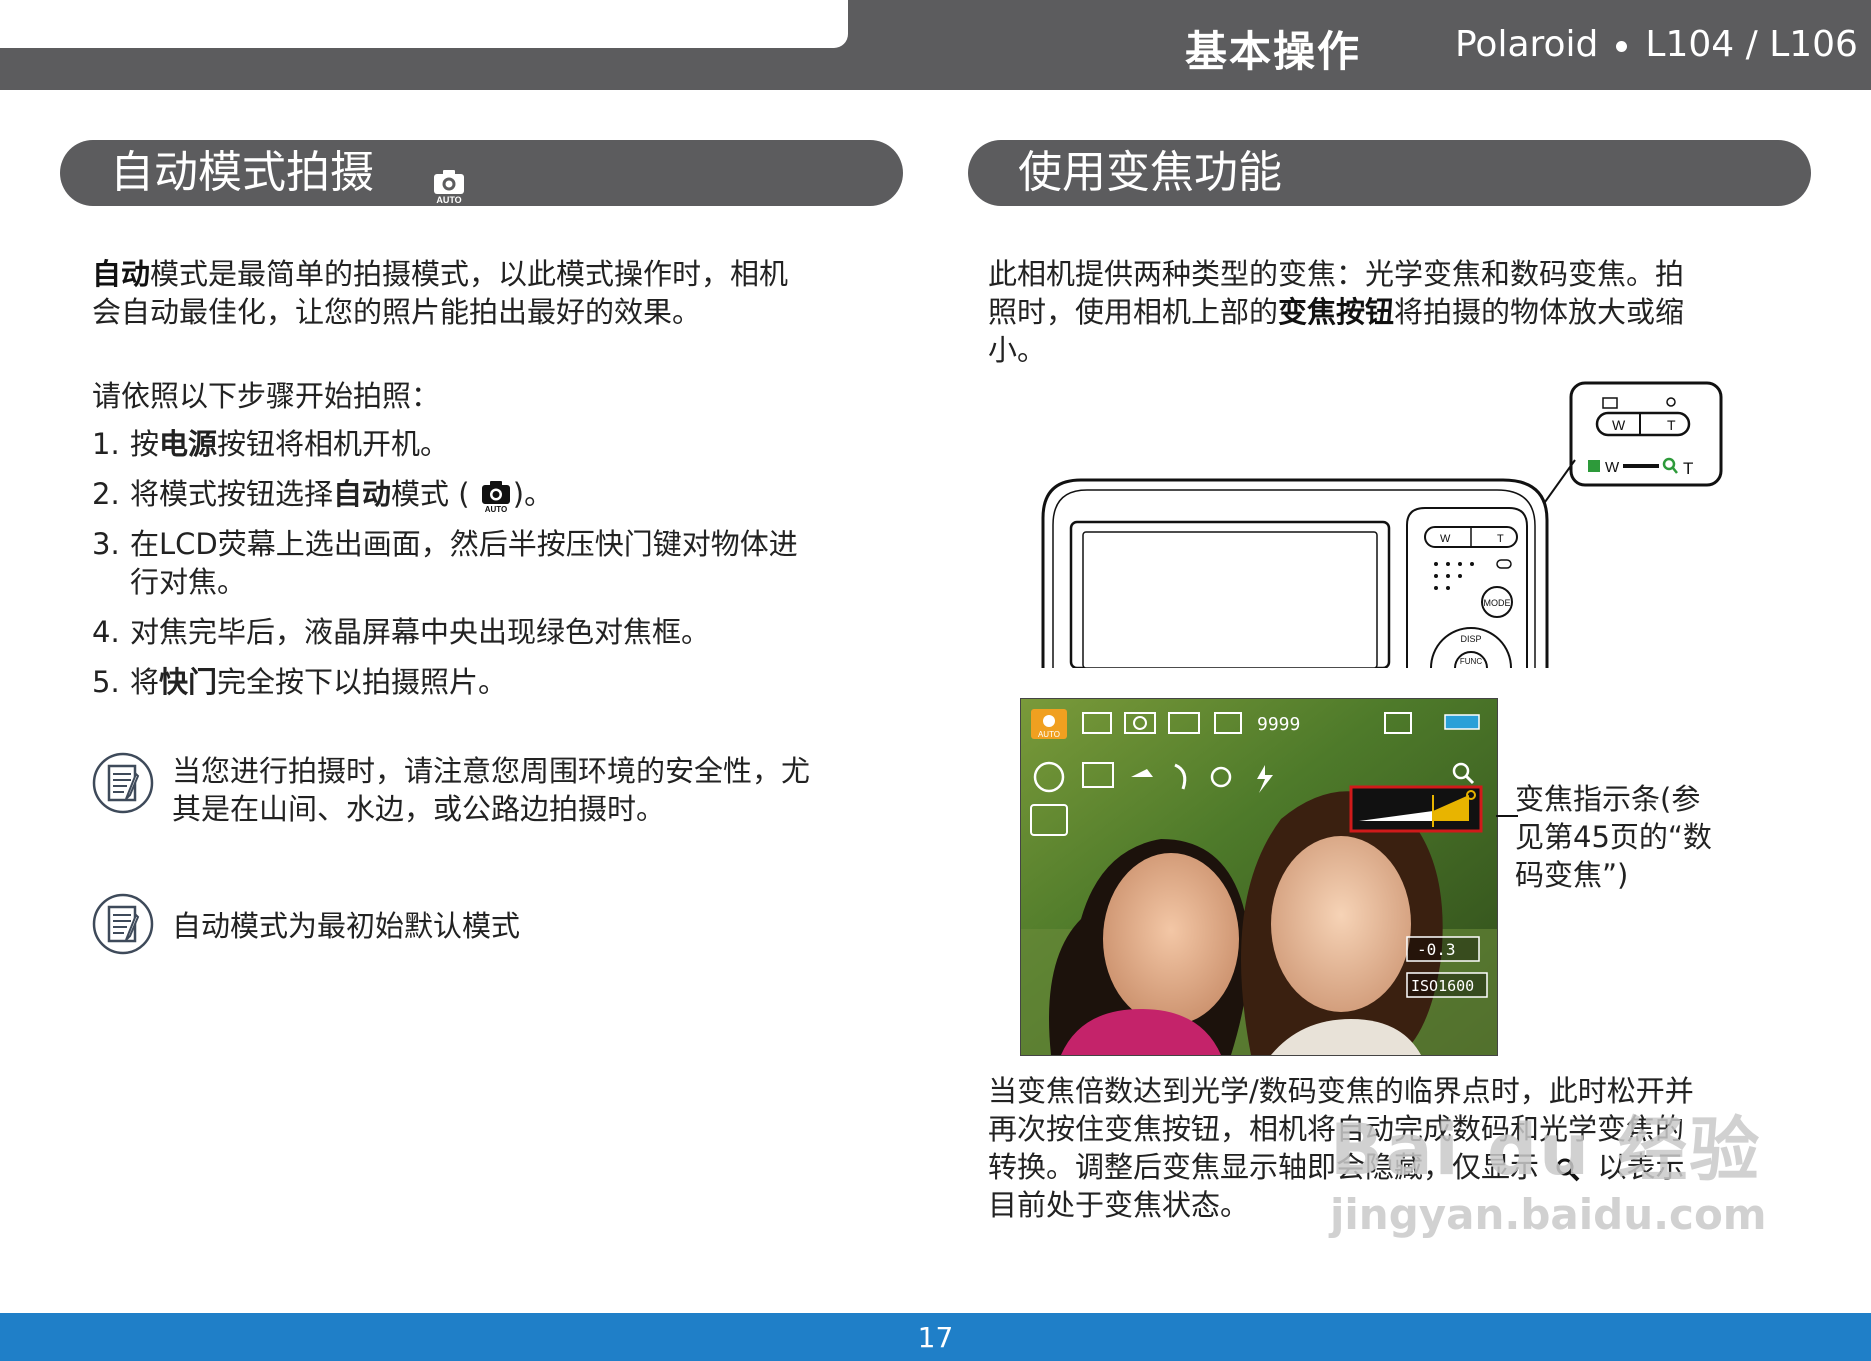 The width and height of the screenshot is (1871, 1361). I want to click on watermark-url: jingyan.baidu.com, so click(1548, 1214).